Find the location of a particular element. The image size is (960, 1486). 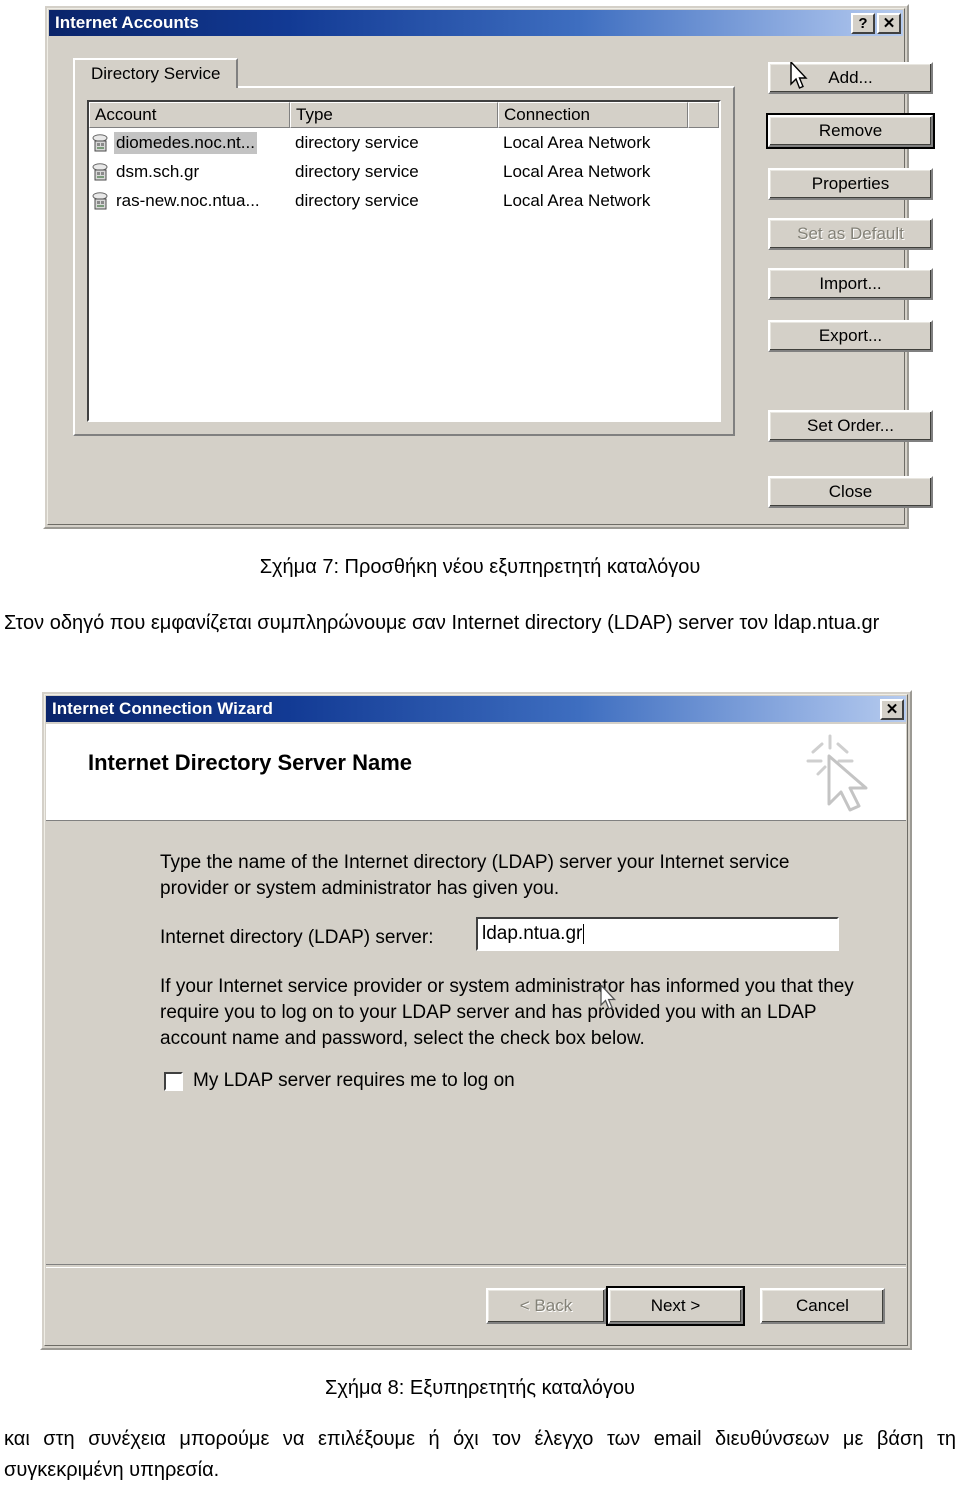

wizard-title: Internet Connection Wizard is located at coordinates (162, 708).